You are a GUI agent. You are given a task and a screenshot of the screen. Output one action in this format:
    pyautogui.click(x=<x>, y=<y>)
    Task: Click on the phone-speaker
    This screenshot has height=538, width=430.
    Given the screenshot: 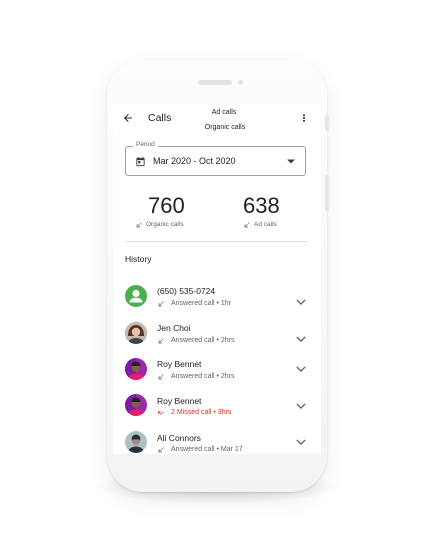 What is the action you would take?
    pyautogui.click(x=215, y=82)
    